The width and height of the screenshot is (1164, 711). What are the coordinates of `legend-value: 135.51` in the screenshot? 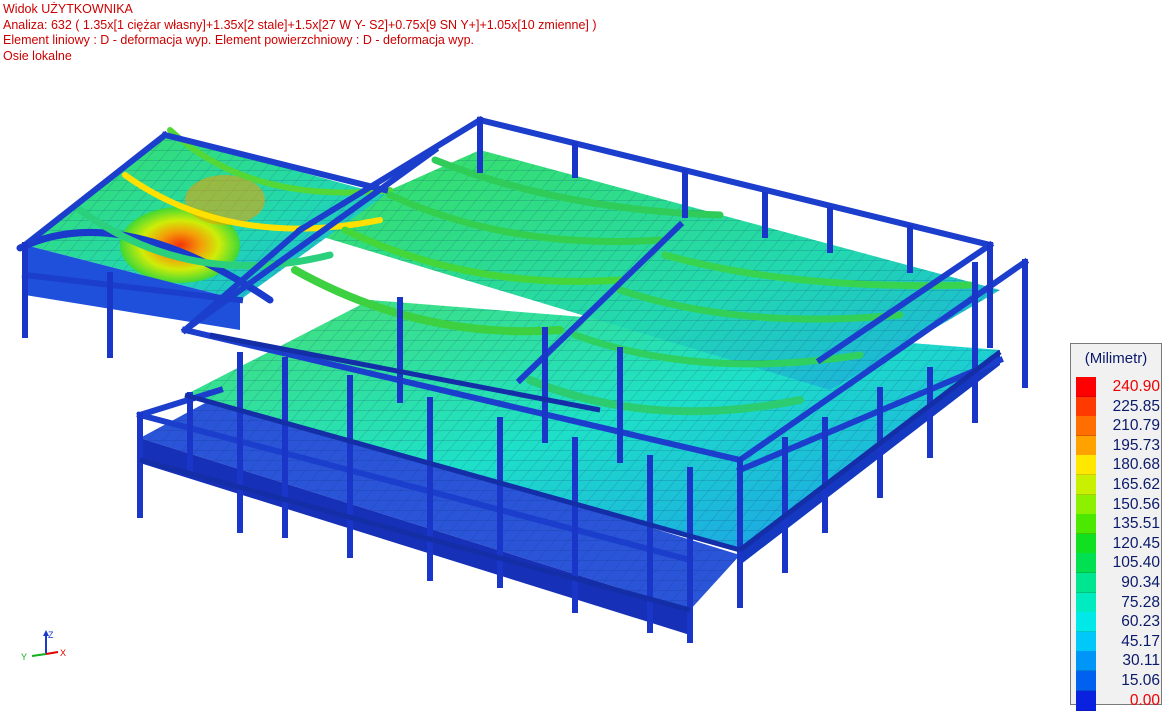 It's located at (1136, 524).